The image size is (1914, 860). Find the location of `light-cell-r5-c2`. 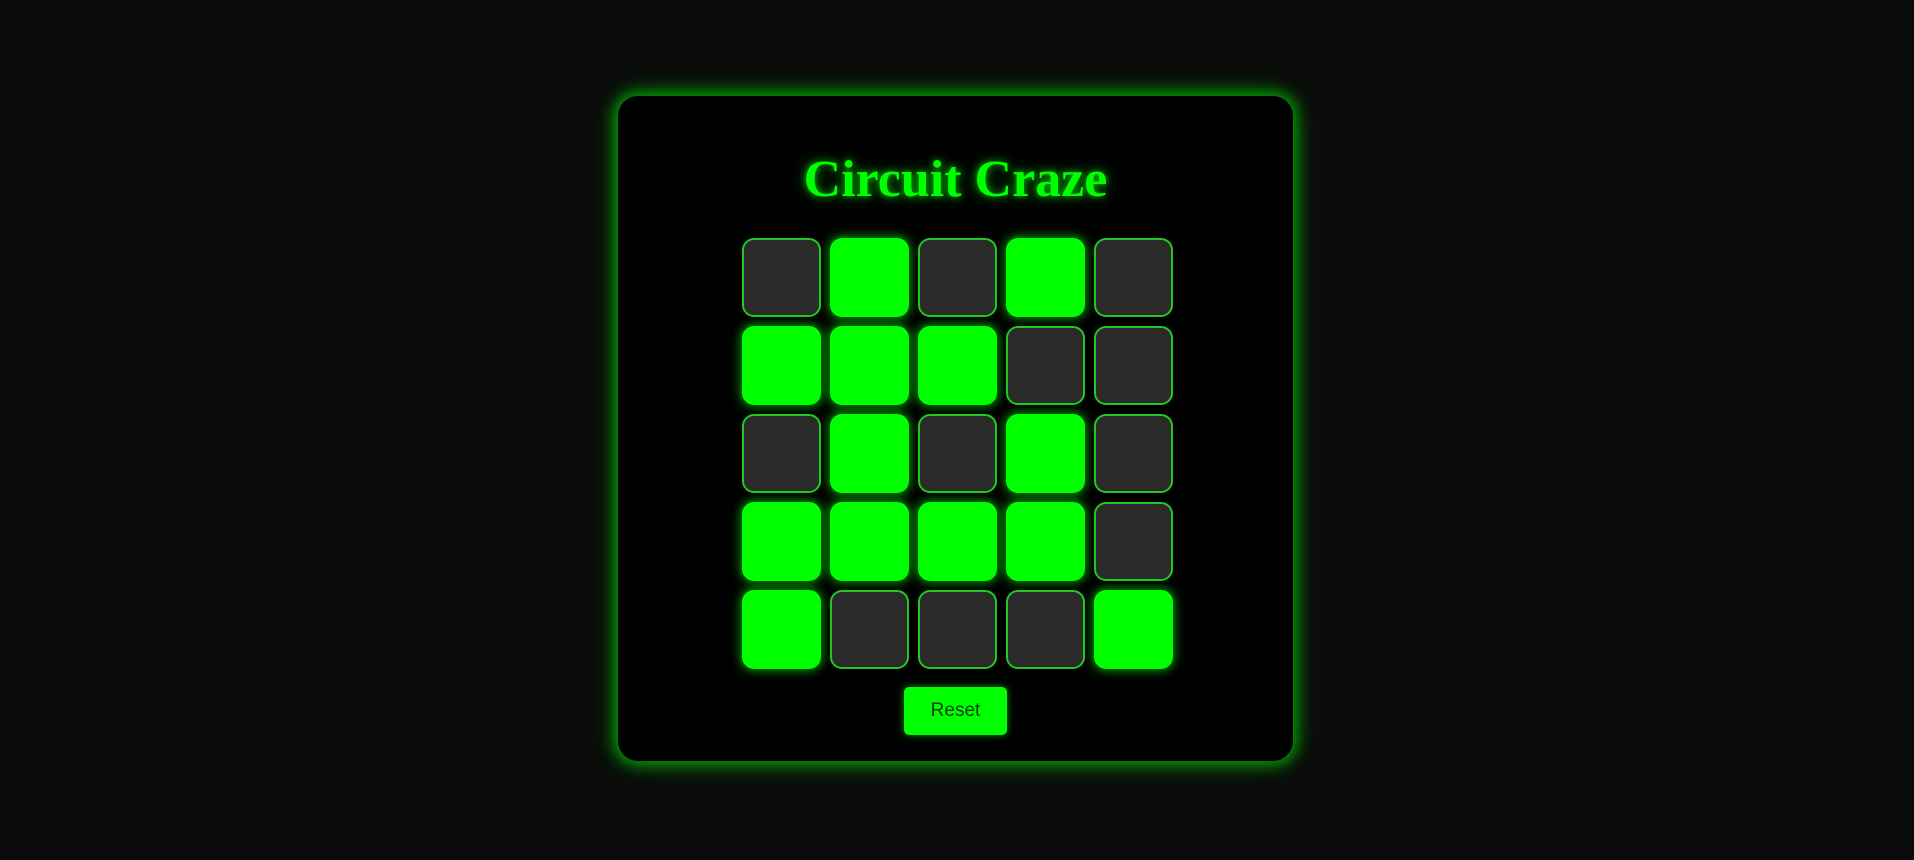

light-cell-r5-c2 is located at coordinates (869, 629).